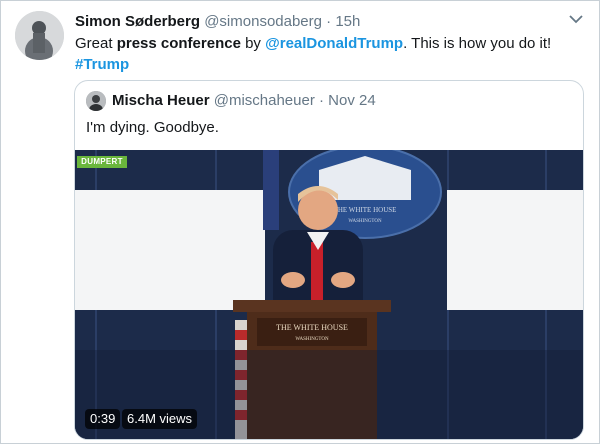 The height and width of the screenshot is (444, 600). I want to click on tweet-text-part: by, so click(253, 43).